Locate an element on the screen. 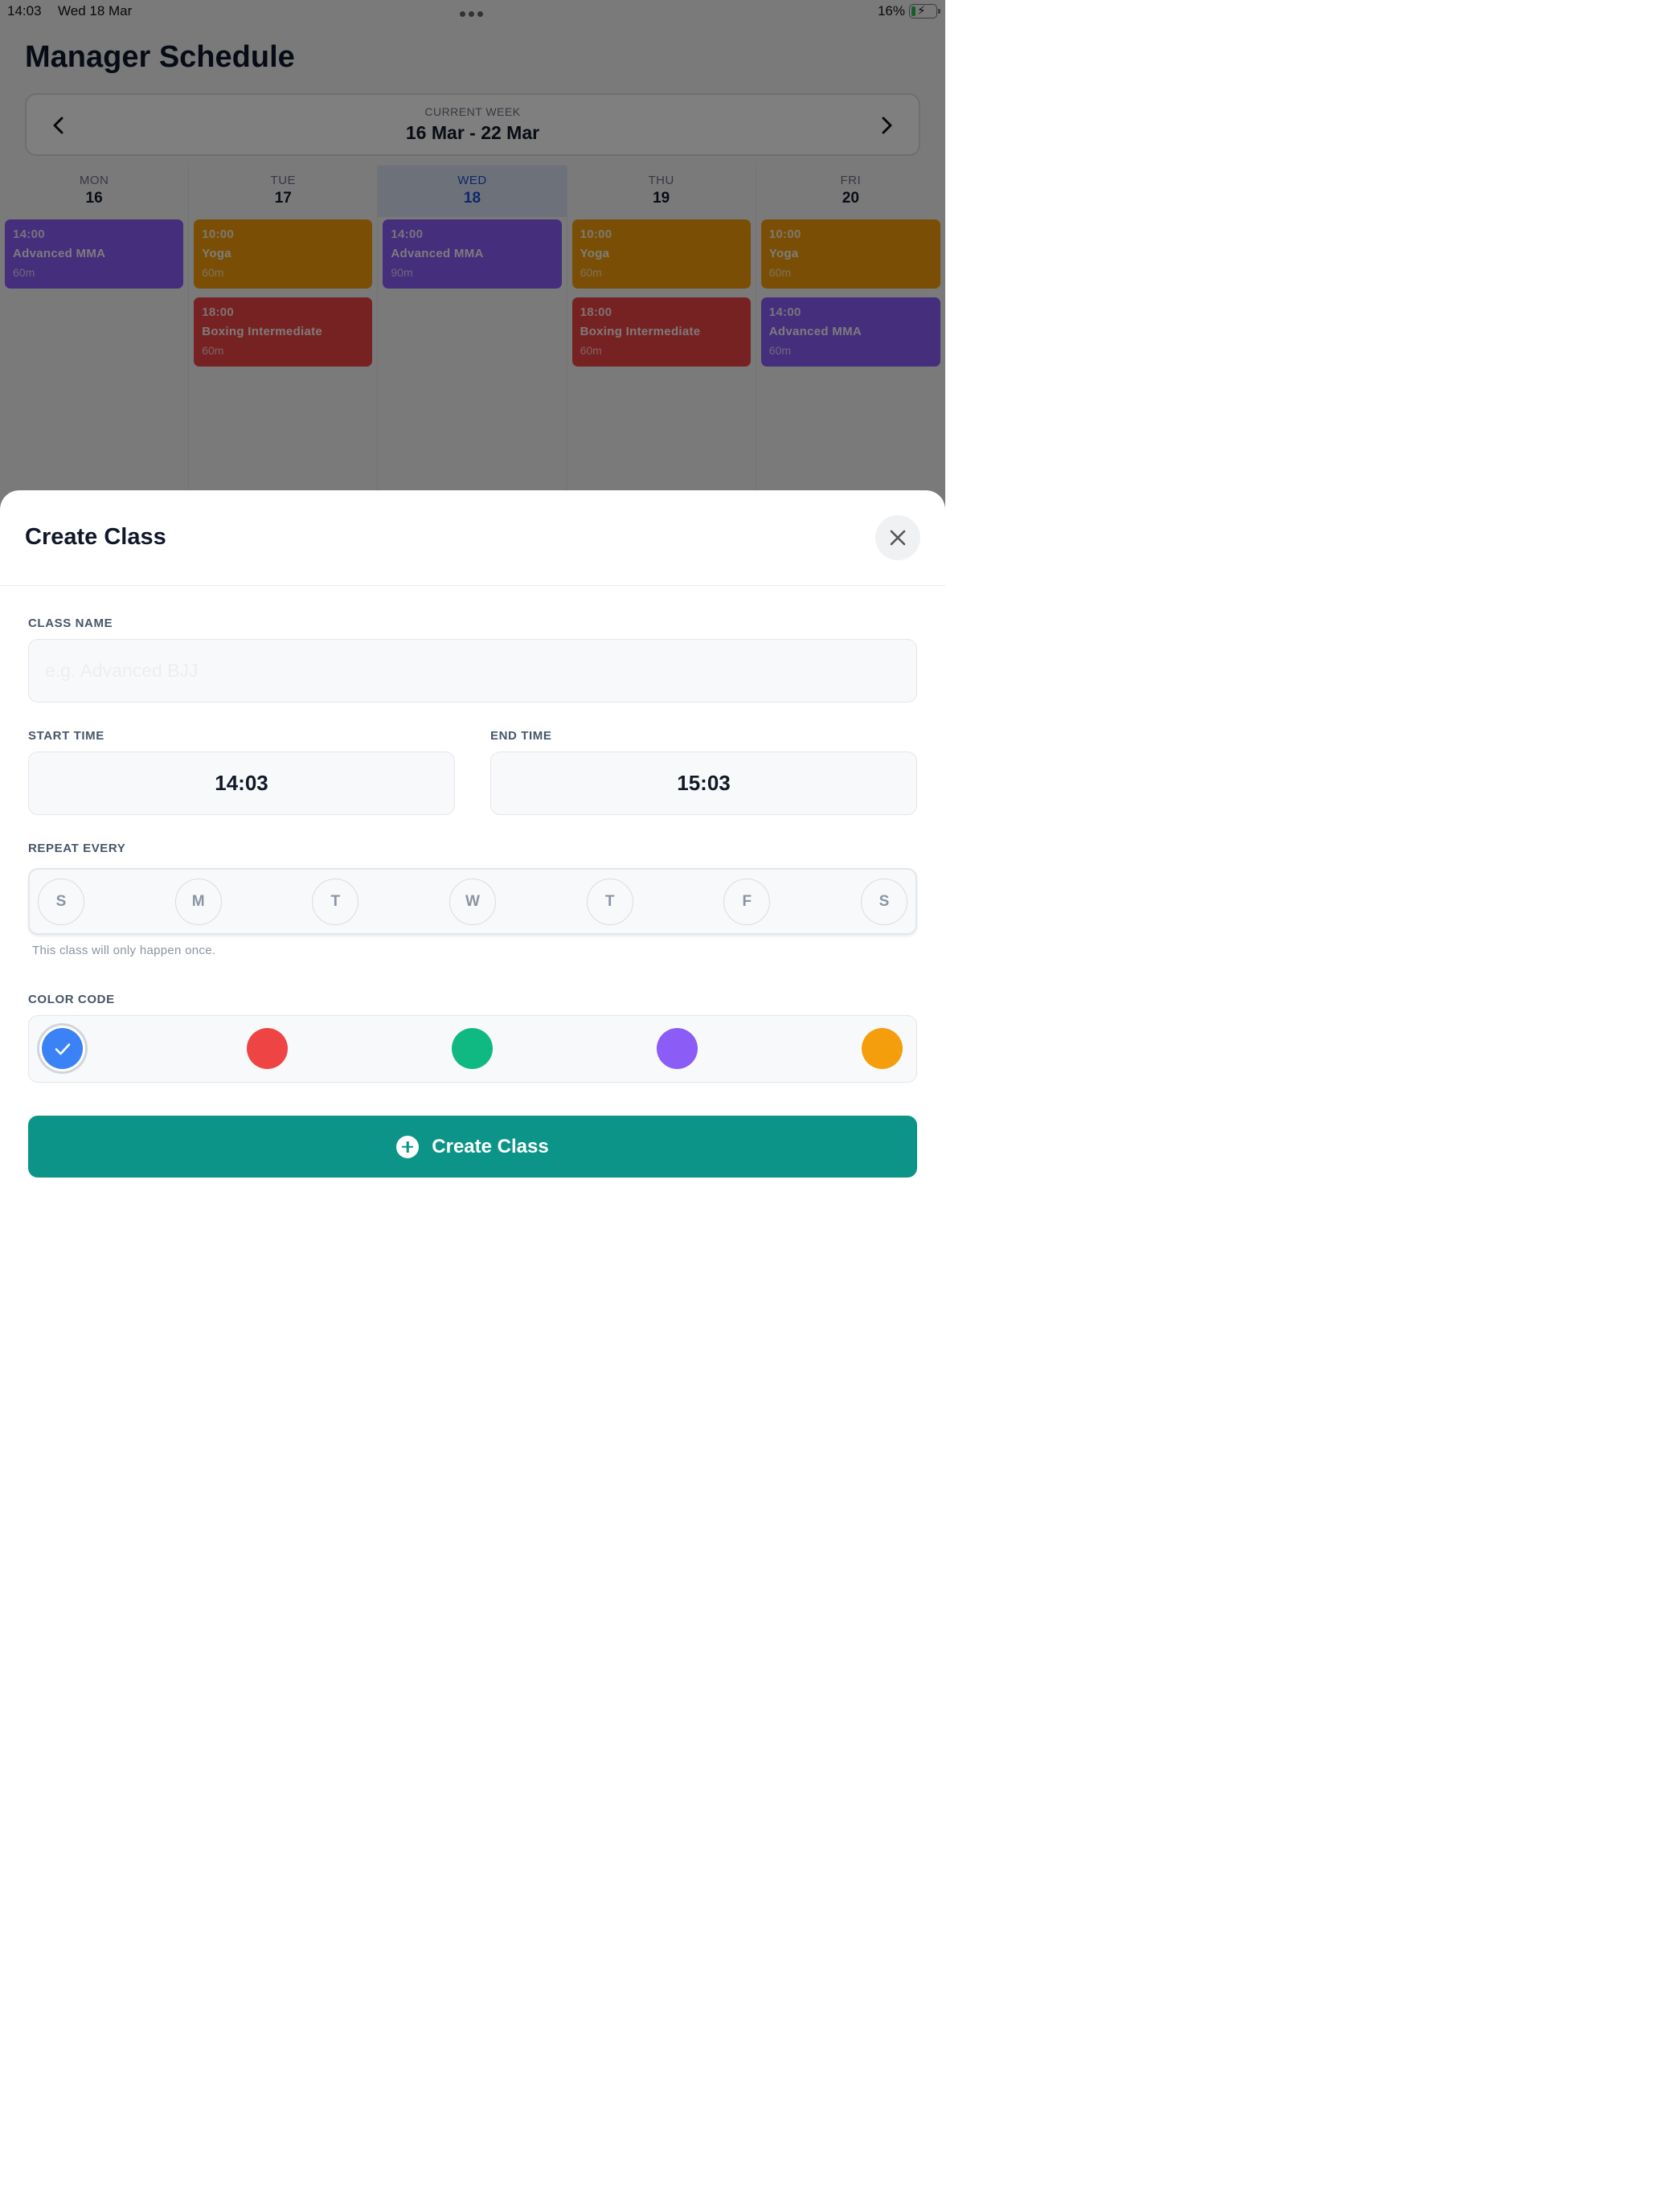 The width and height of the screenshot is (1659, 2212). end-time-picker: 15:03 is located at coordinates (703, 783).